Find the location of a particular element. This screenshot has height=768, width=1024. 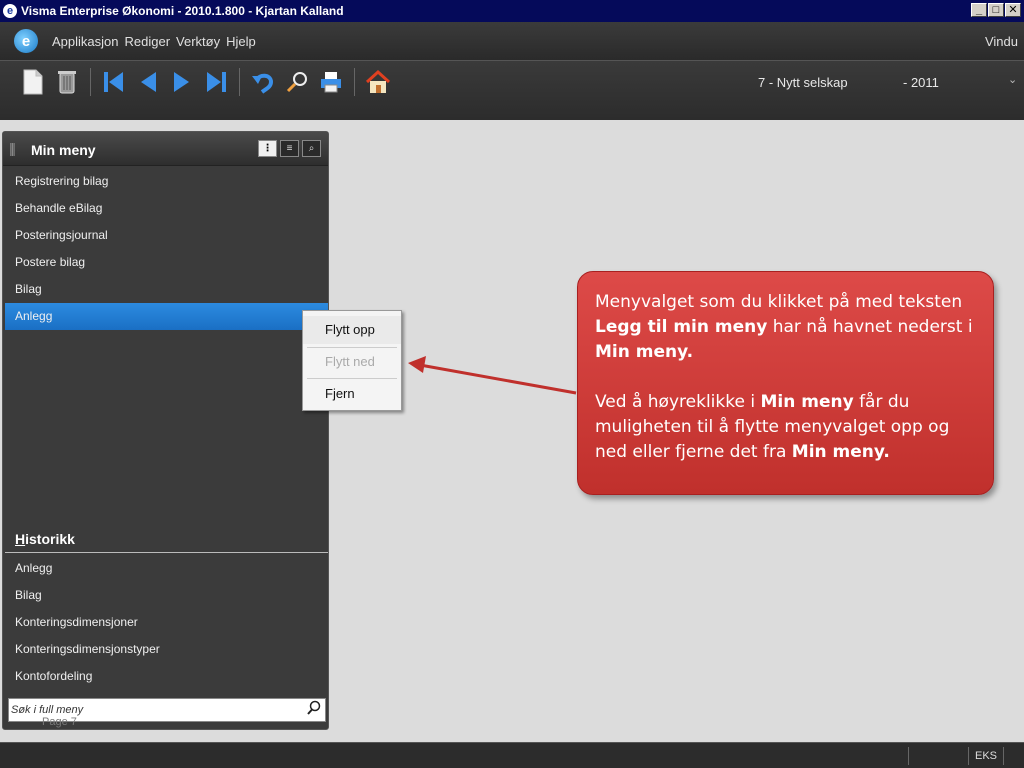

history-item-konteringsdimensjonstyper: Konteringsdimensjonstyper is located at coordinates (166, 649).